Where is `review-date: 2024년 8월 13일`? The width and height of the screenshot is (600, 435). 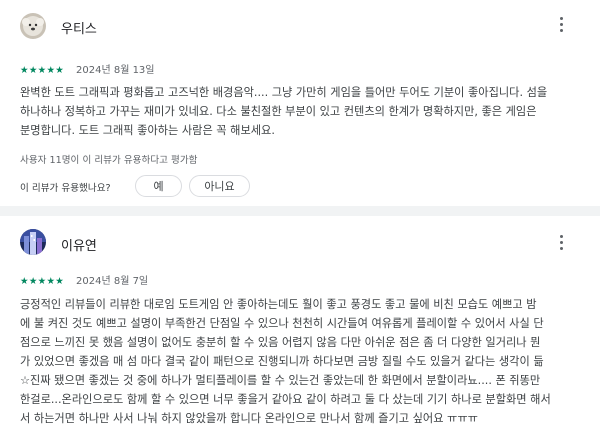
review-date: 2024년 8월 13일 is located at coordinates (115, 70).